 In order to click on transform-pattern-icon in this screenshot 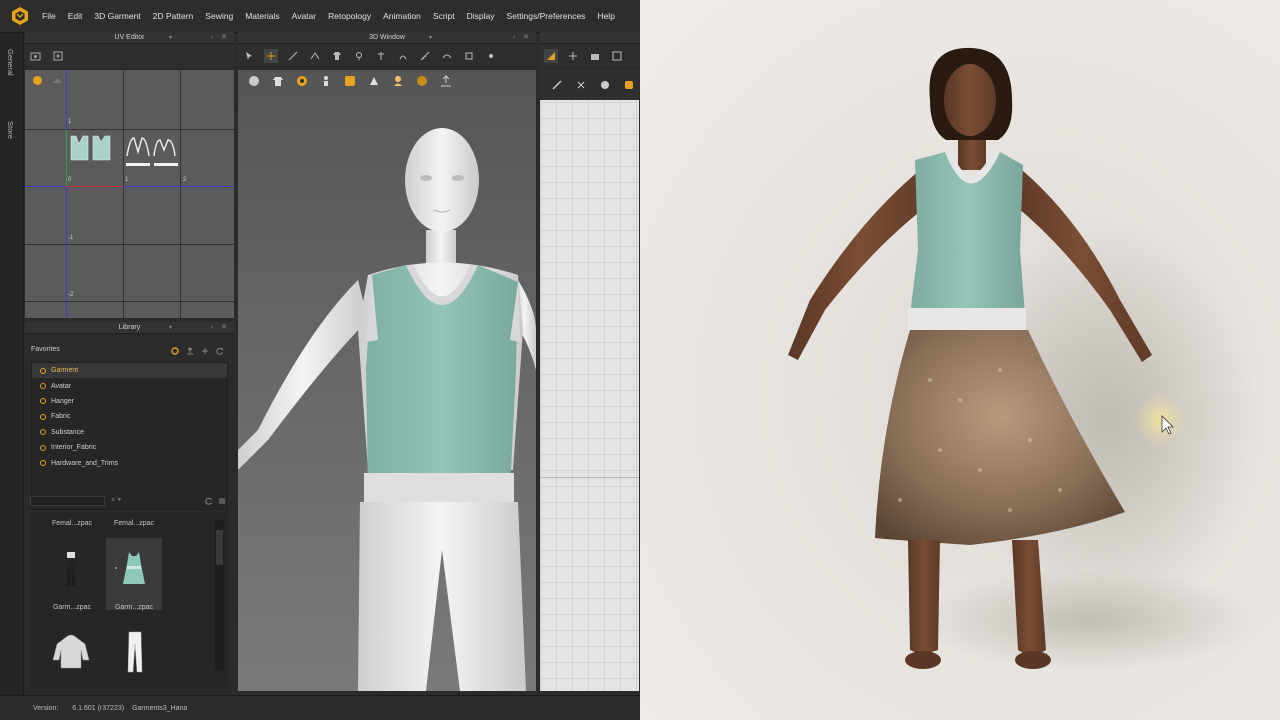, I will do `click(271, 56)`.